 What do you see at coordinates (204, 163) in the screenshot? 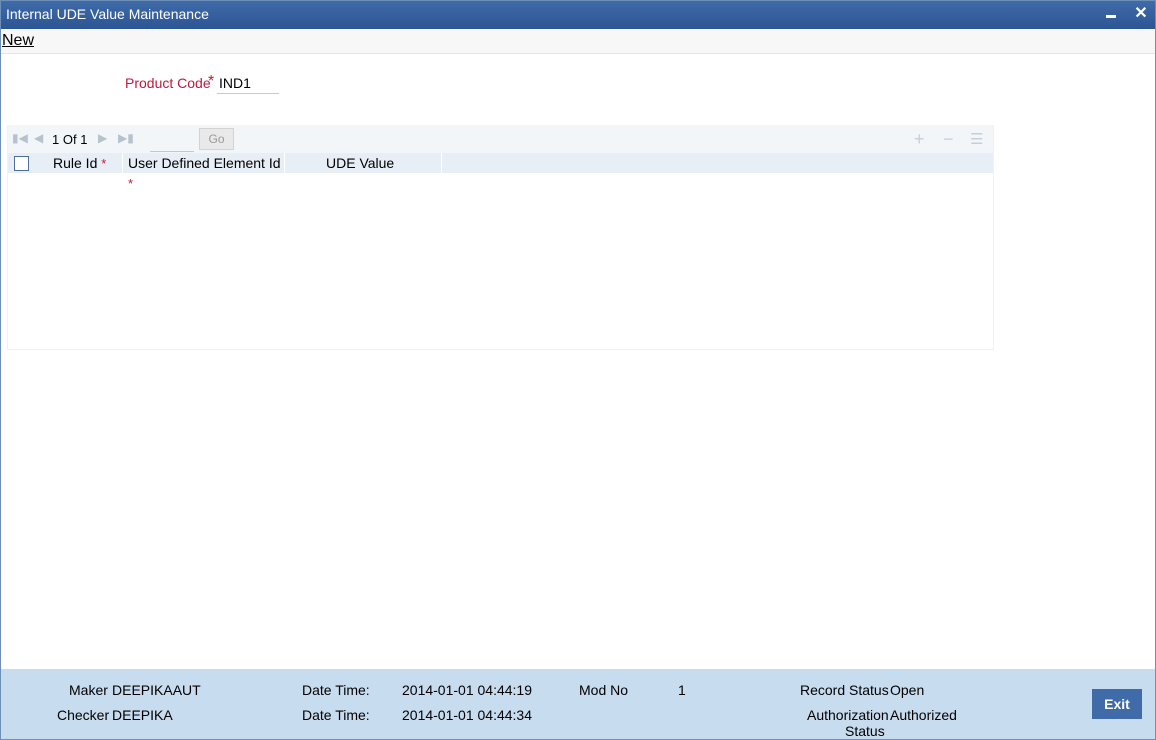
I see `column-label: User Defined Element Id` at bounding box center [204, 163].